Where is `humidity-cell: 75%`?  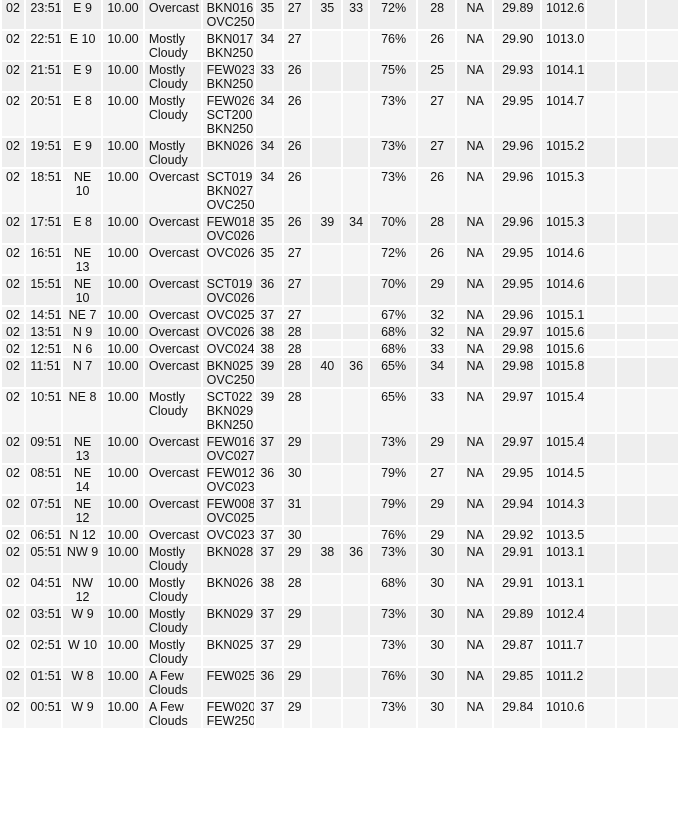
humidity-cell: 75% is located at coordinates (393, 76).